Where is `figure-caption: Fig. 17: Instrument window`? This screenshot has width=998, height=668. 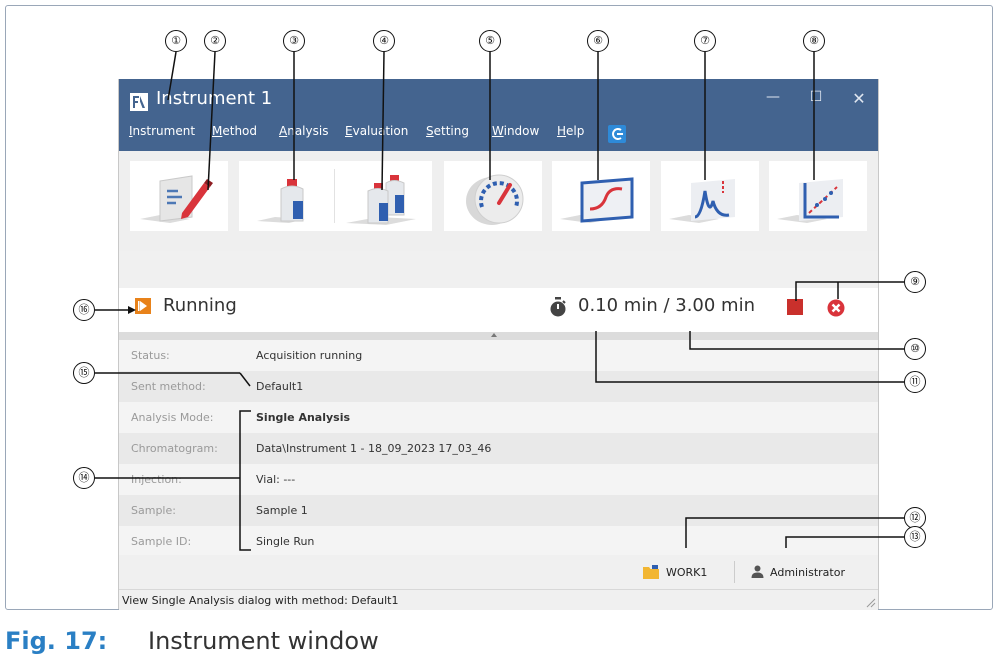 figure-caption: Fig. 17: Instrument window is located at coordinates (499, 639).